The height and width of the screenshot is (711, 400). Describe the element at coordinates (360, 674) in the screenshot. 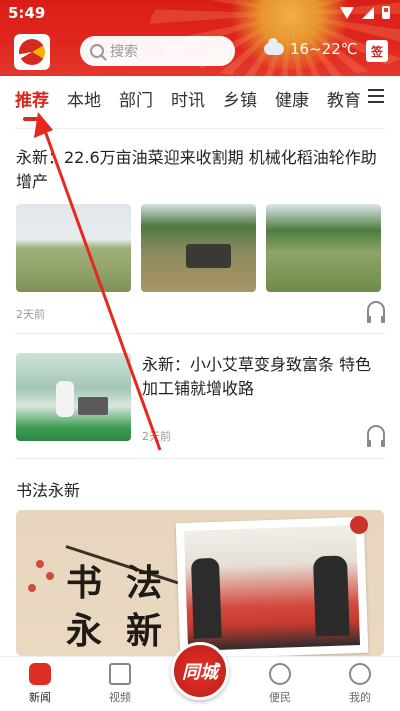

I see `profile-icon` at that location.